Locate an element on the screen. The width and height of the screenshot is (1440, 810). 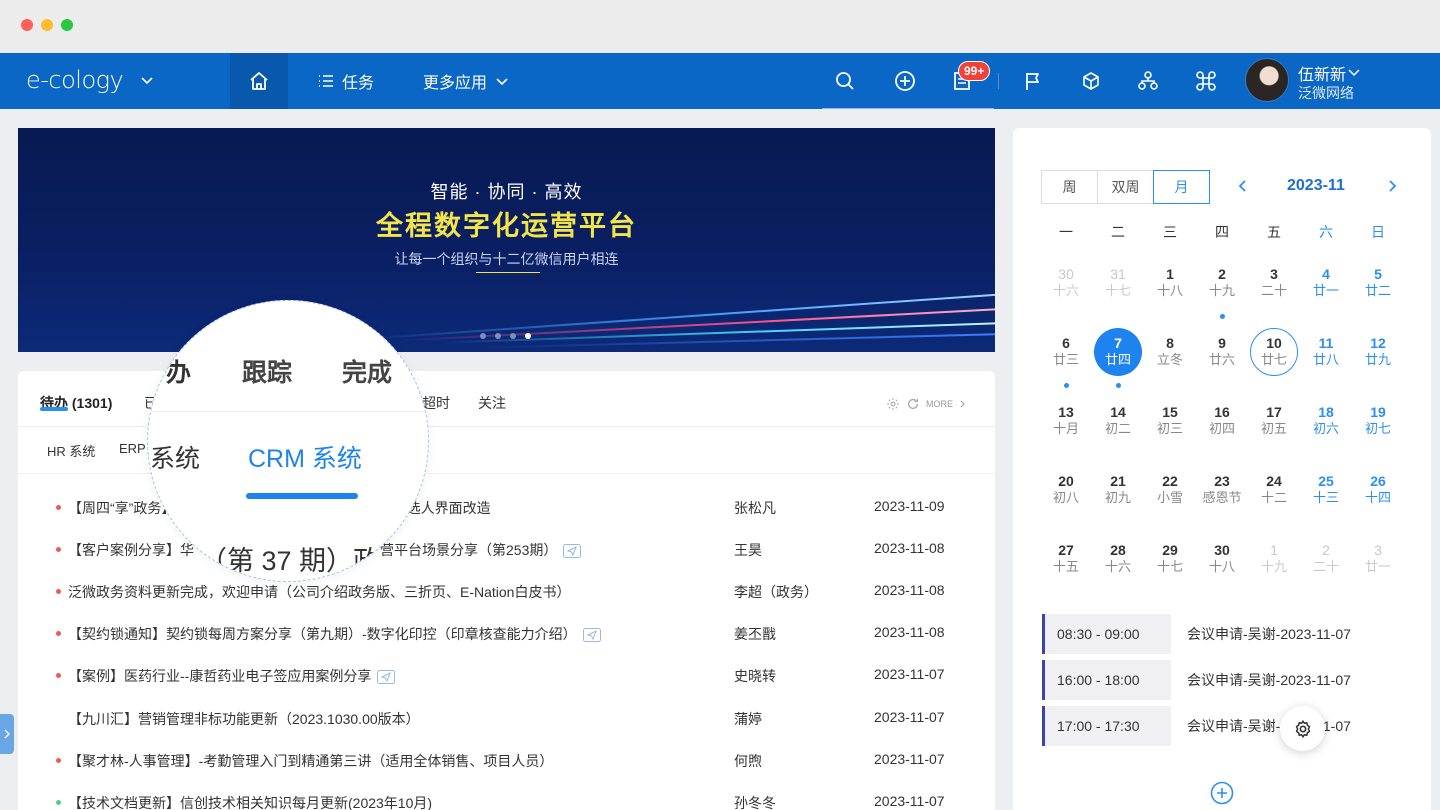
calendar-day: 2 二十 is located at coordinates (1326, 558).